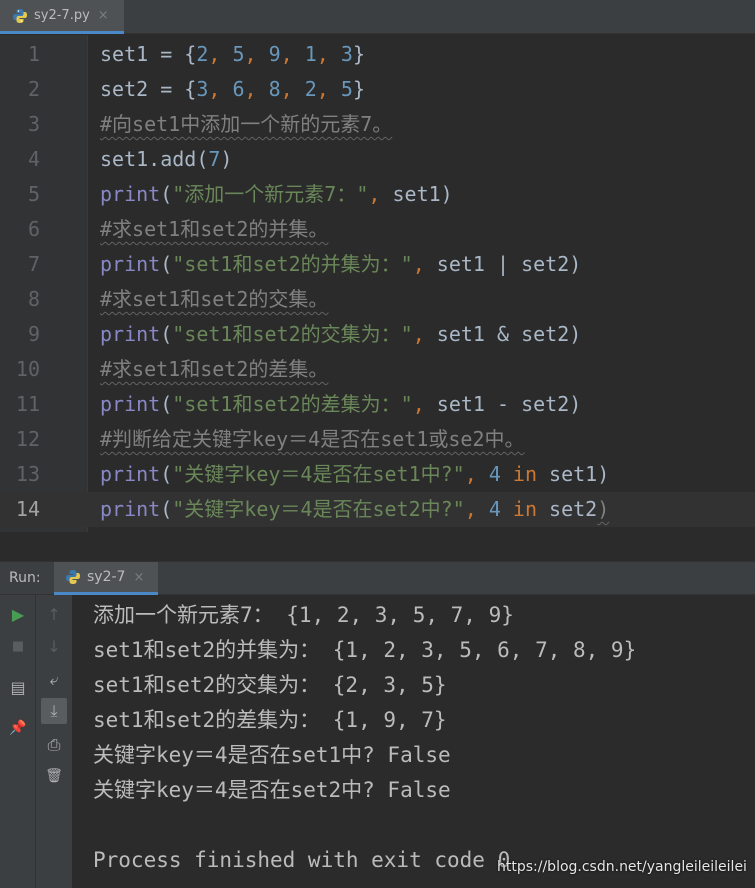  I want to click on run-tab-sy2-7: sy2-7 ×, so click(106, 578).